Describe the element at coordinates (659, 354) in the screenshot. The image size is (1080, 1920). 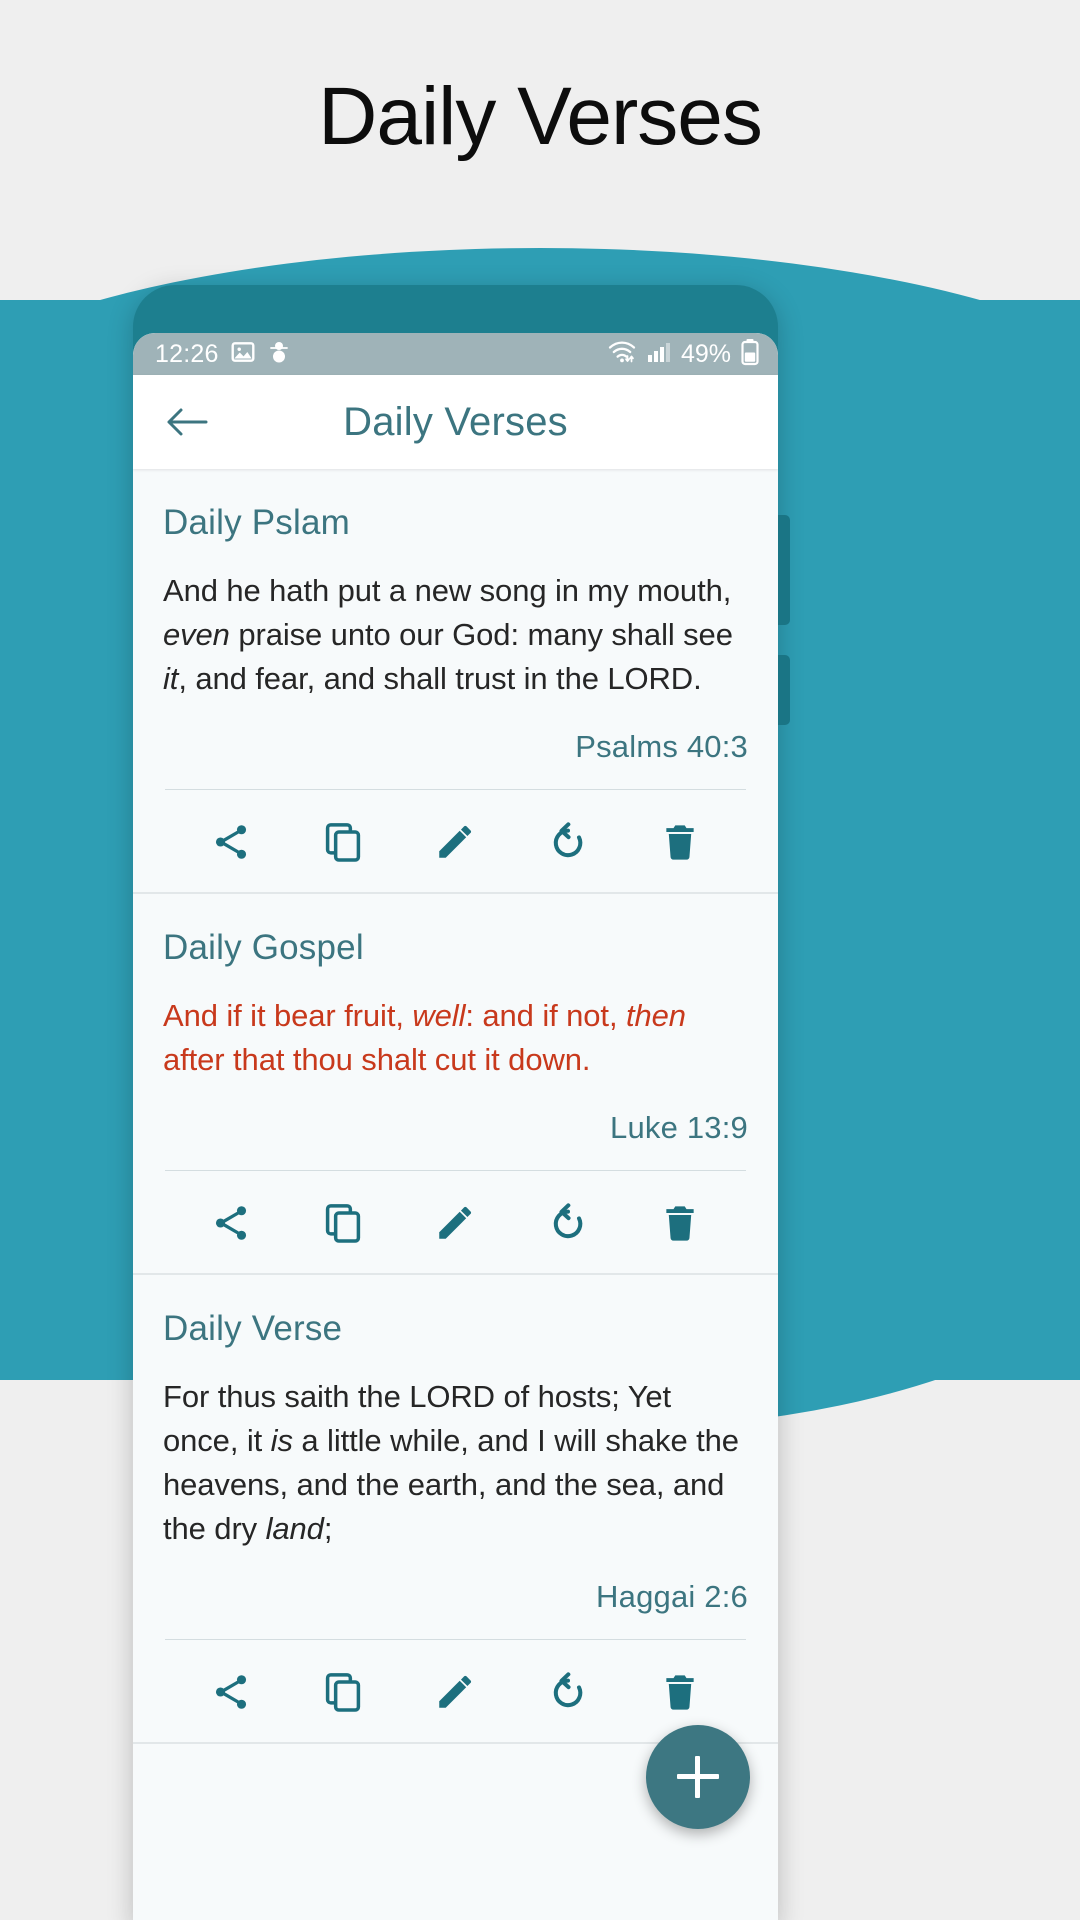
I see `signal-icon` at that location.